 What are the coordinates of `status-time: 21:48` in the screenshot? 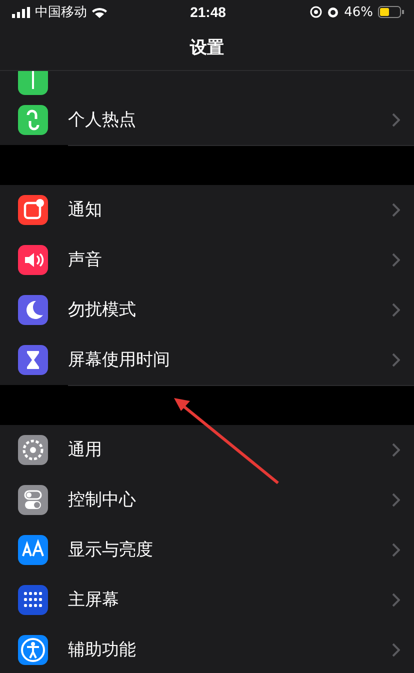 It's located at (208, 12).